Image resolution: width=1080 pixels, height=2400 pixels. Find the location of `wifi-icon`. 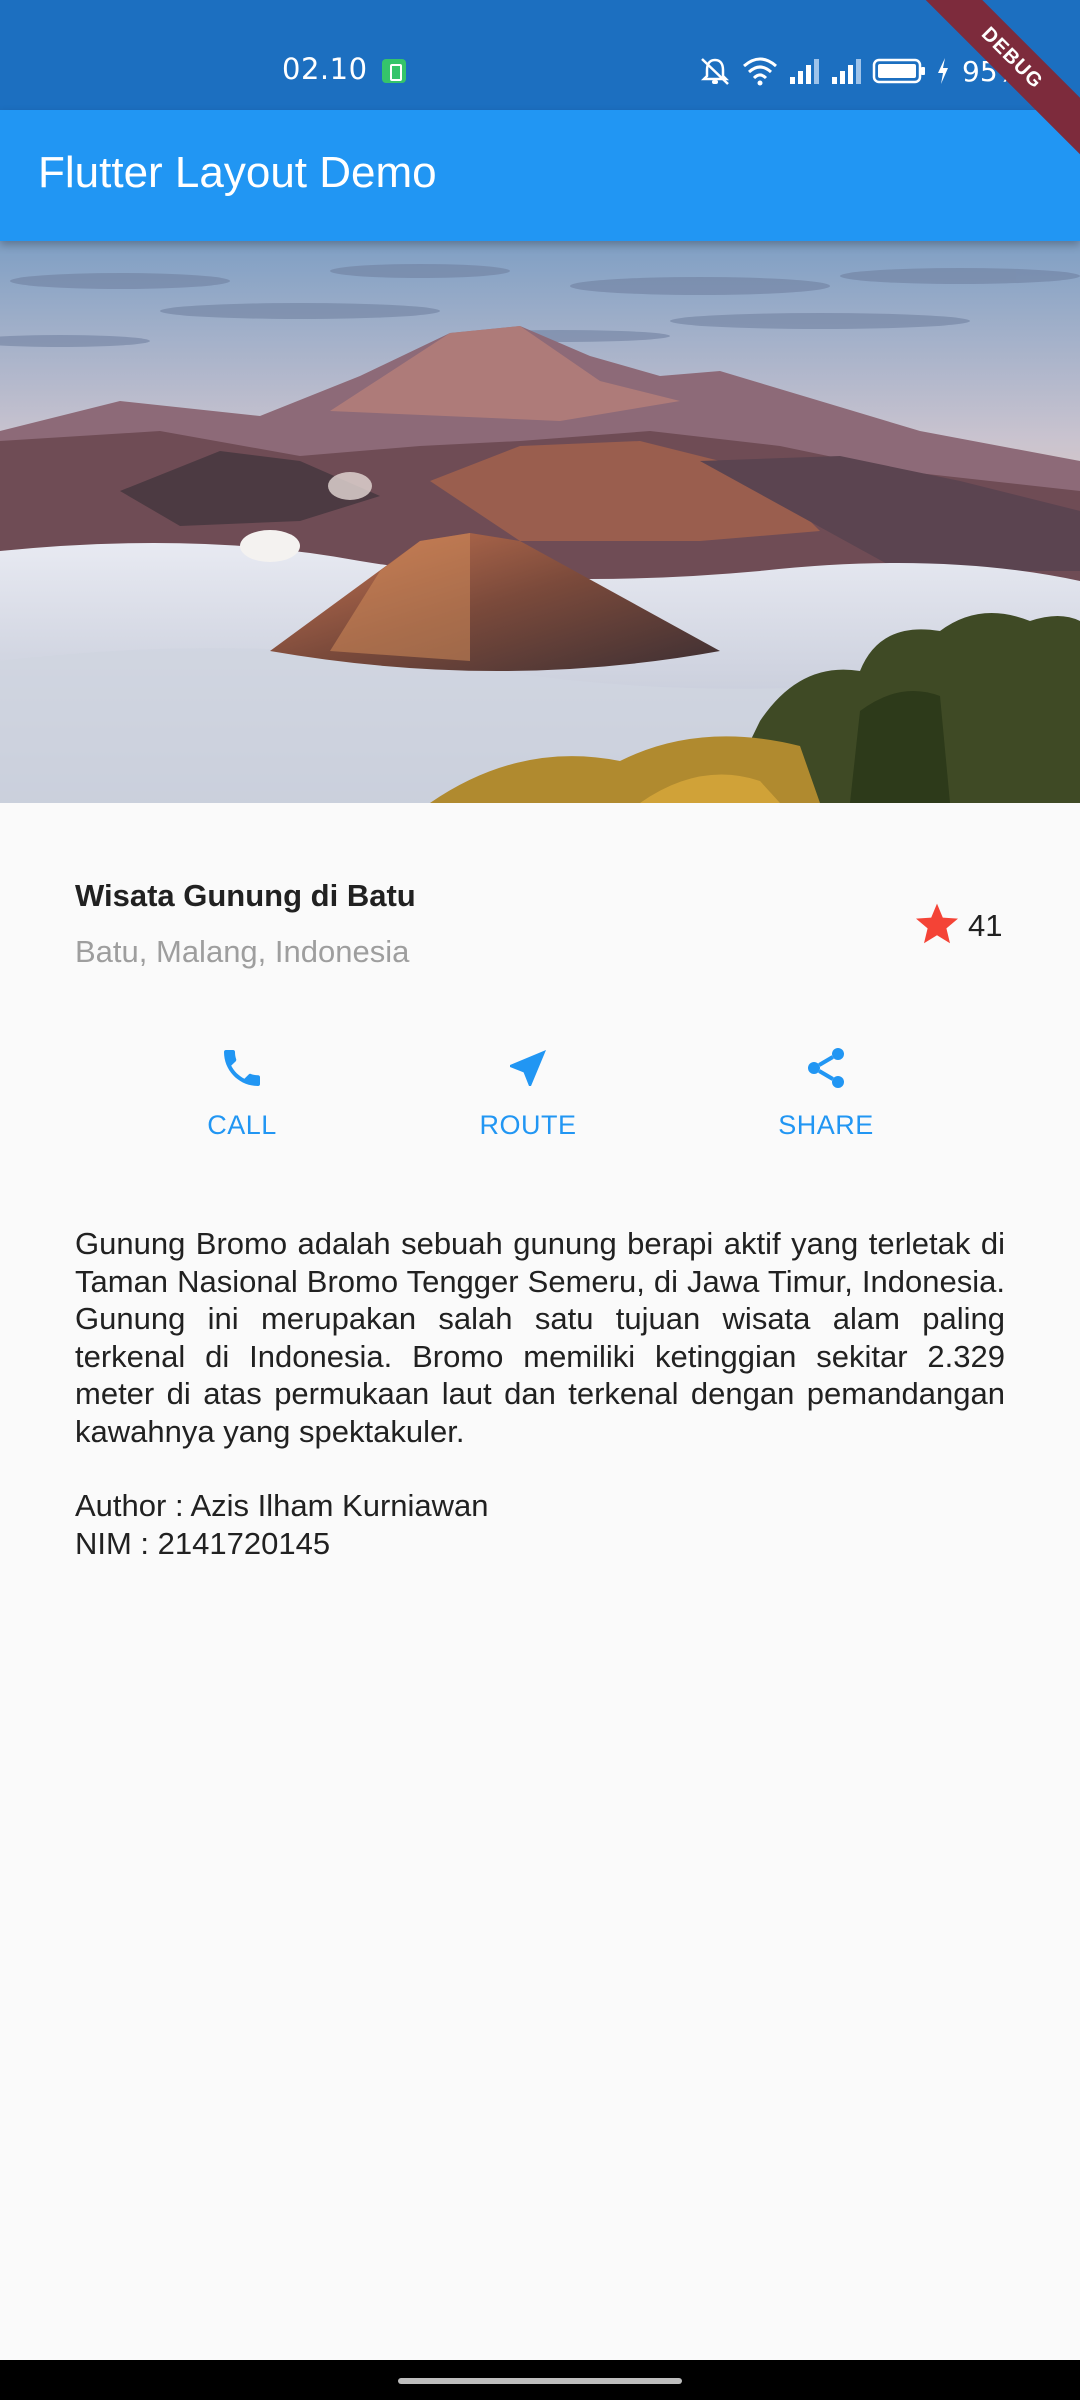

wifi-icon is located at coordinates (760, 71).